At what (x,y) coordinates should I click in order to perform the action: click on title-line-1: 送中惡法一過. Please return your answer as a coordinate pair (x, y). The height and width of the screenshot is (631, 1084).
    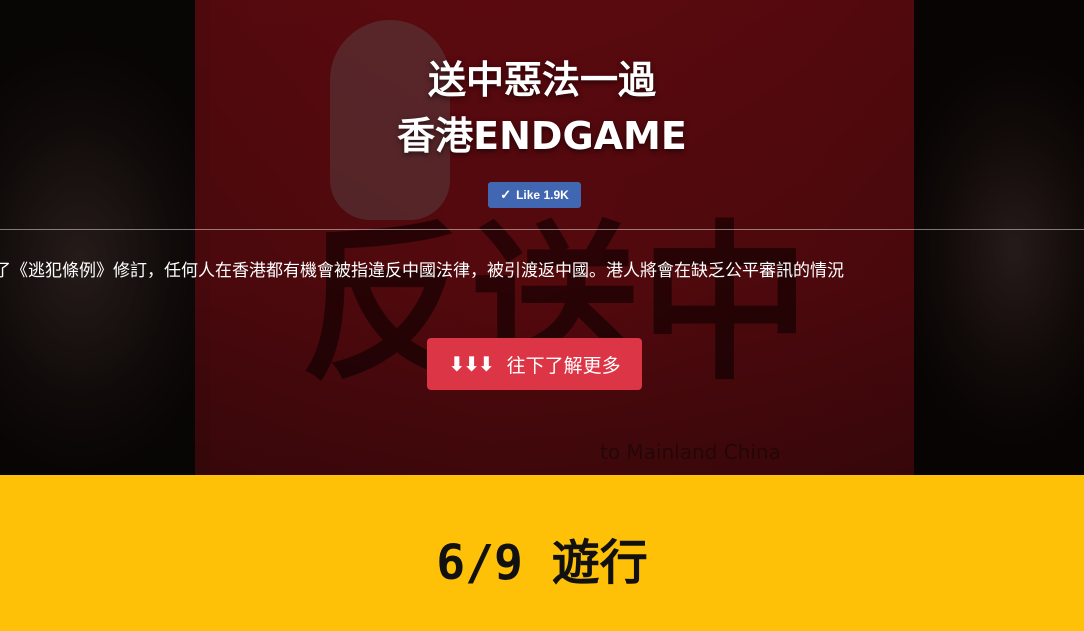
    Looking at the image, I should click on (541, 80).